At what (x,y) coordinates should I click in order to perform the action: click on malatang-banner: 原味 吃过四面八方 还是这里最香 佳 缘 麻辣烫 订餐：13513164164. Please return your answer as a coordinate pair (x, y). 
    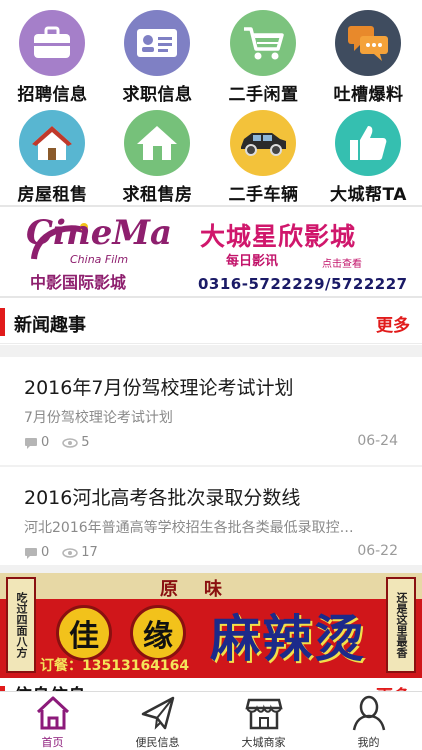
    Looking at the image, I should click on (211, 625).